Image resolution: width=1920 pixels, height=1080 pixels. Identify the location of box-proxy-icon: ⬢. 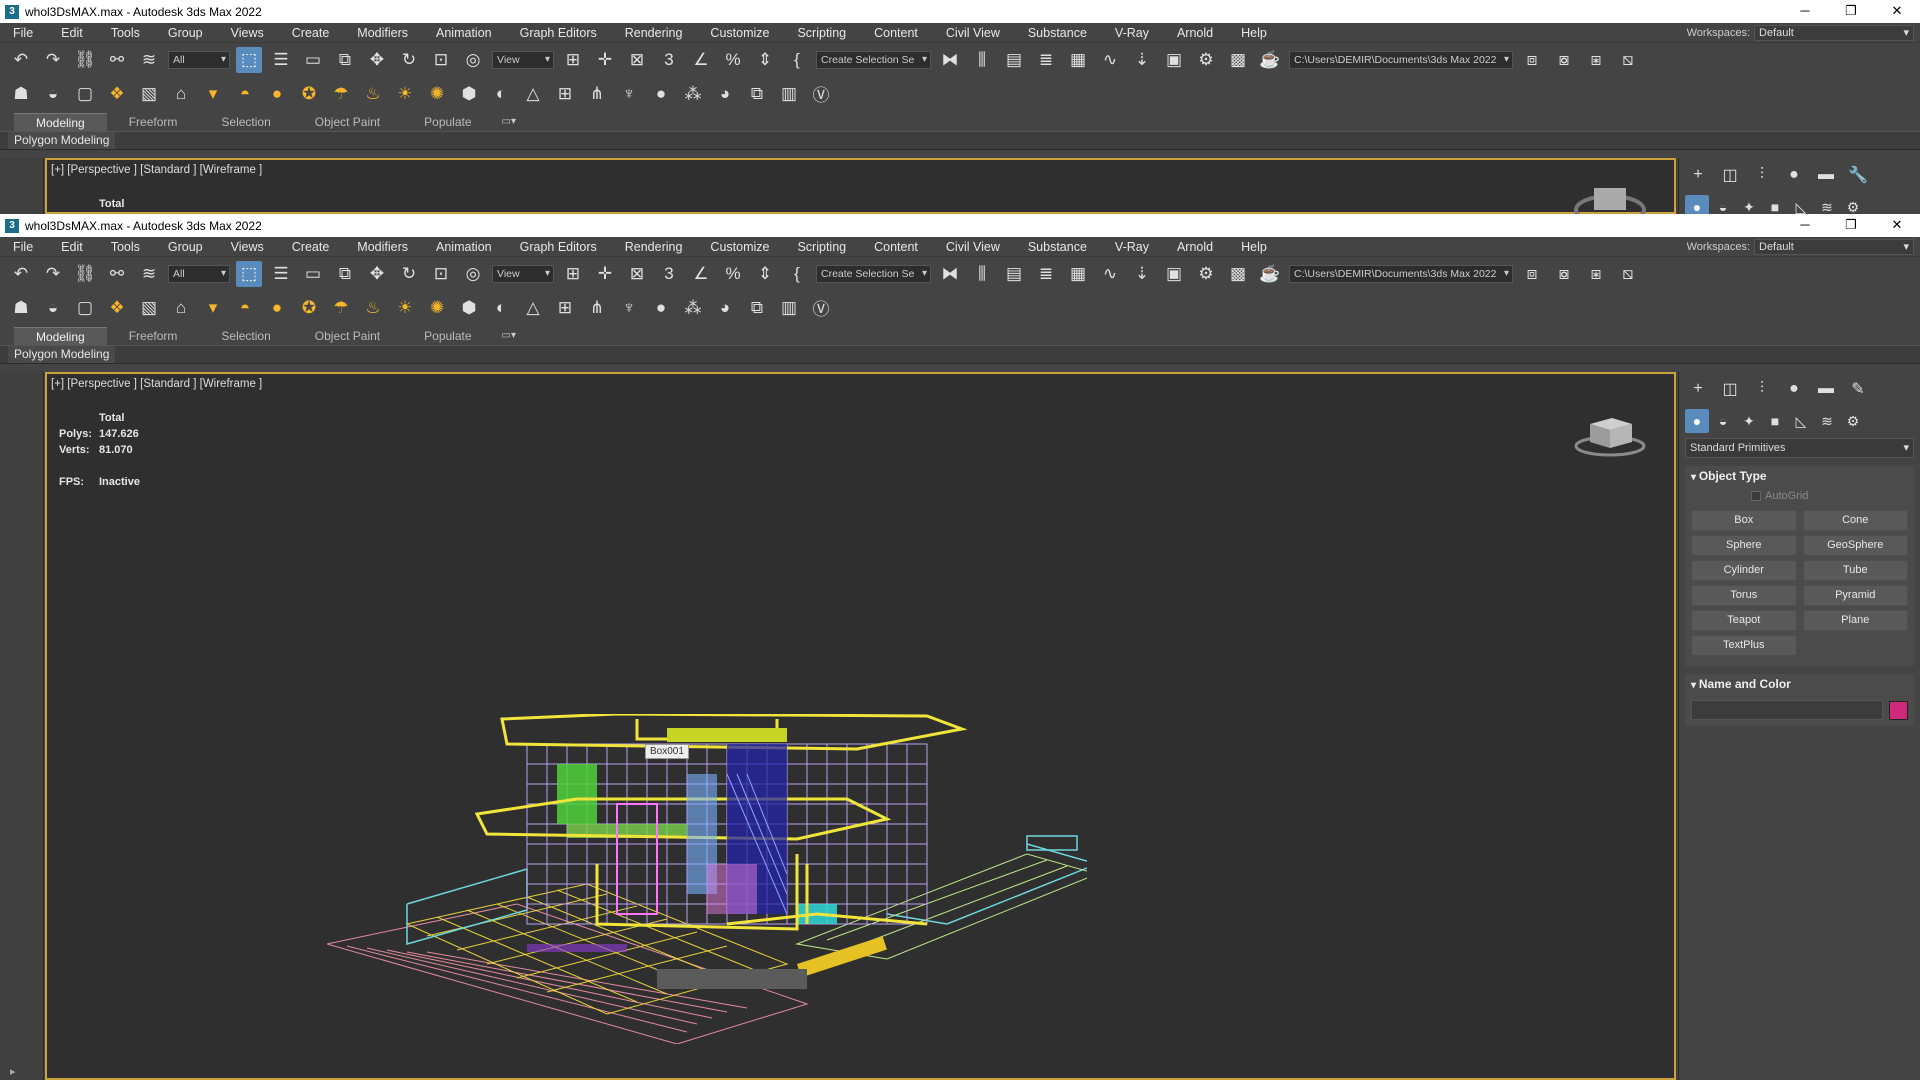
(469, 94).